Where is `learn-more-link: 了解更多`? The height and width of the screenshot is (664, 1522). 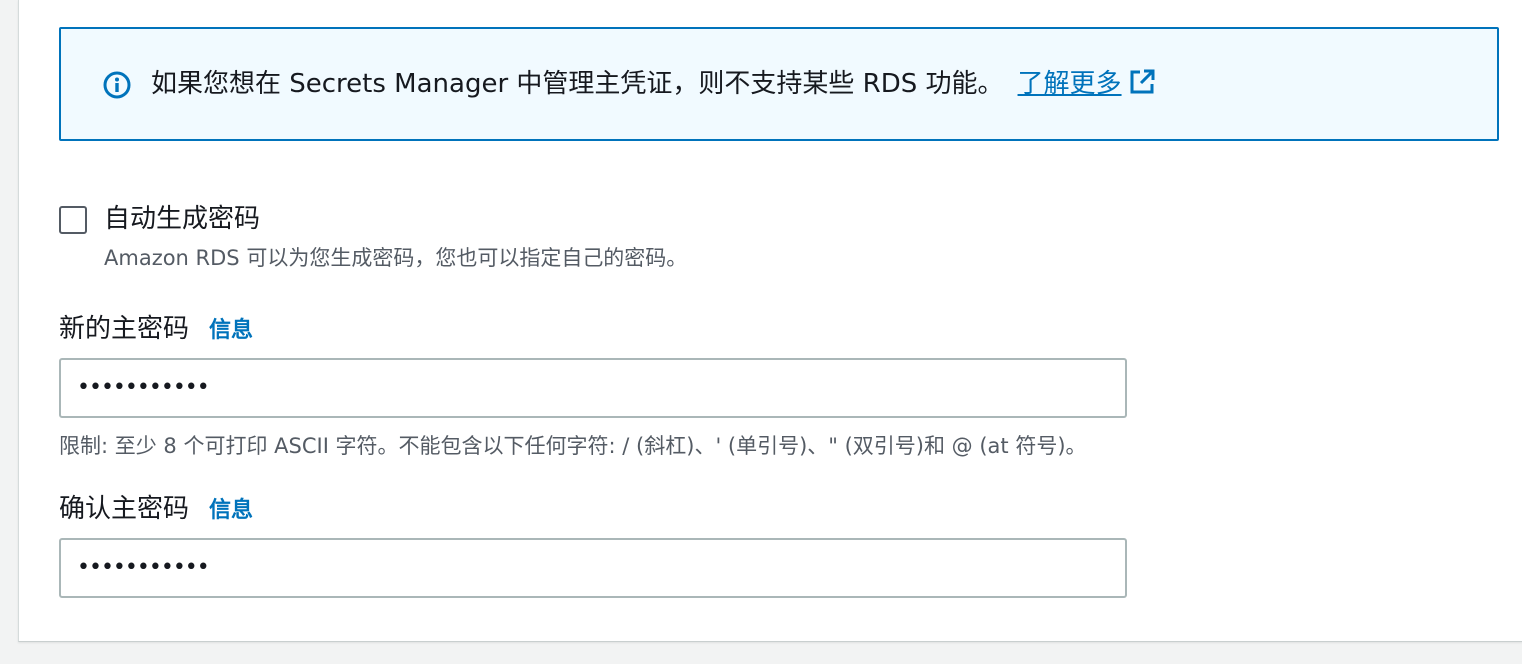
learn-more-link: 了解更多 is located at coordinates (1087, 84).